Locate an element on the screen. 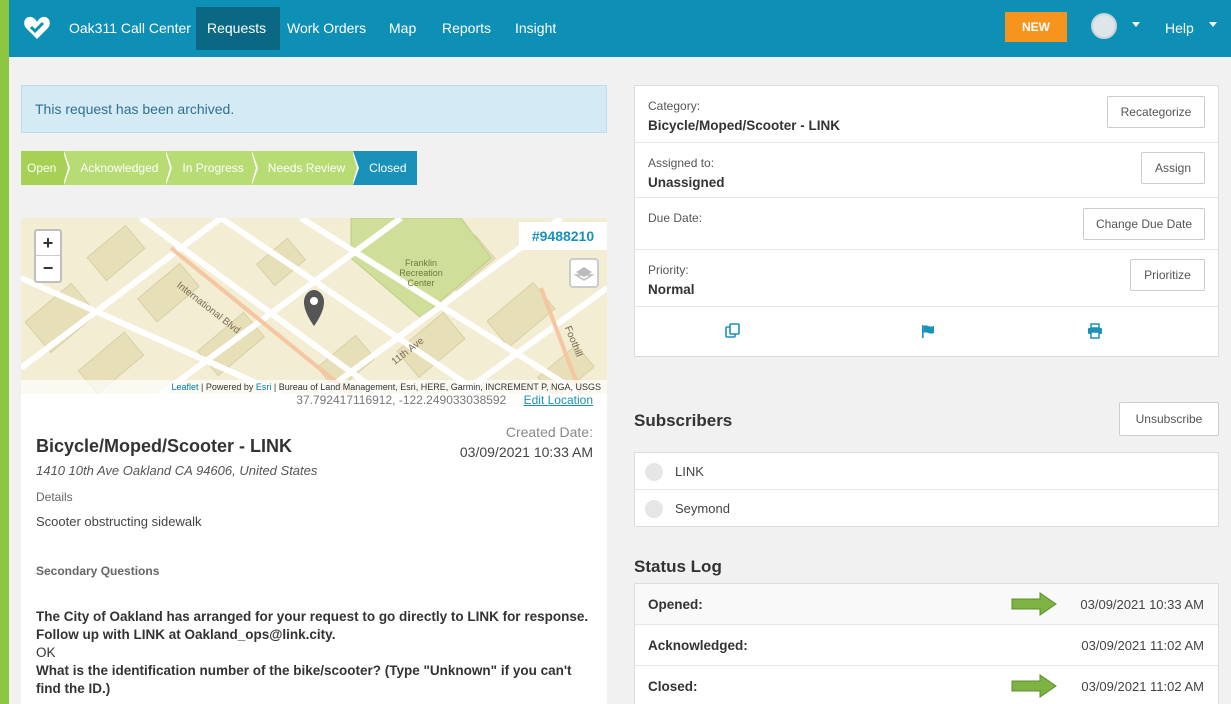 This screenshot has width=1231, height=704. action-icons is located at coordinates (926, 332).